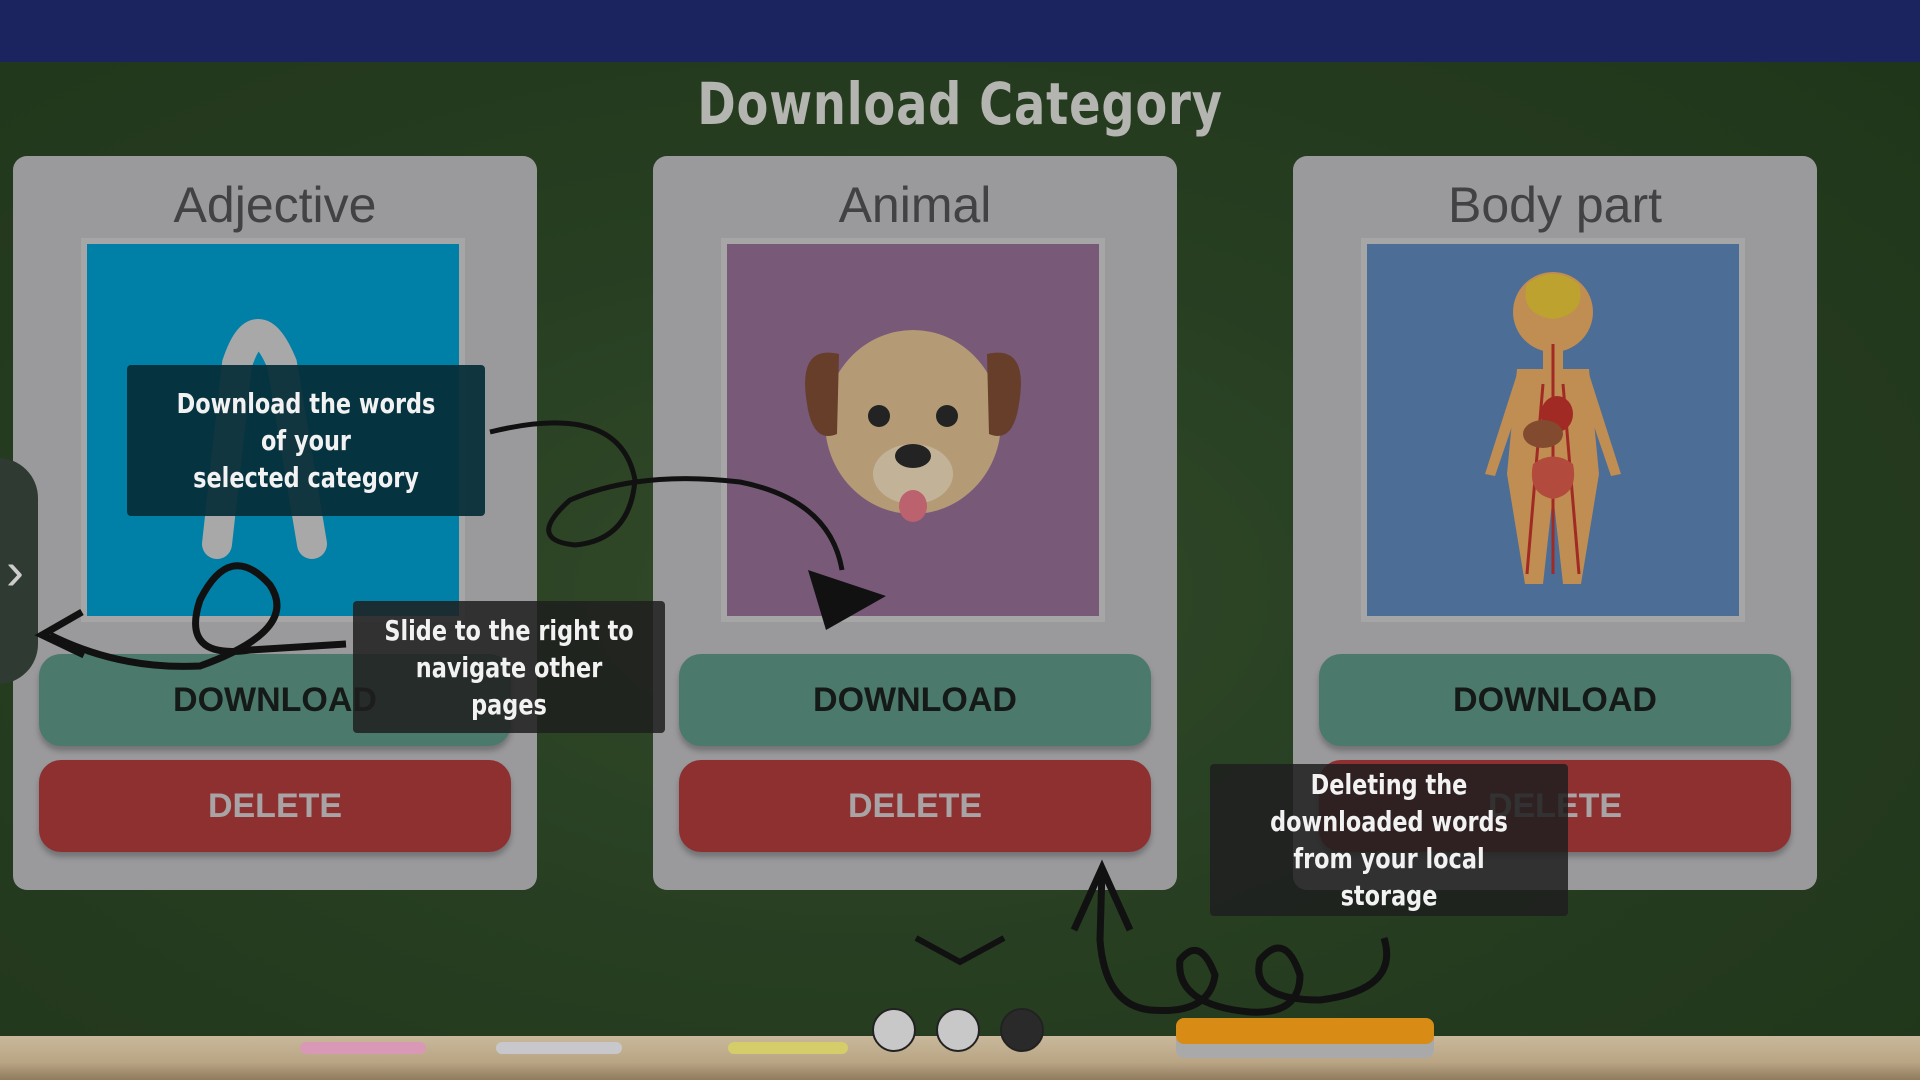 This screenshot has height=1080, width=1920. I want to click on chevron-down-icon, so click(960, 950).